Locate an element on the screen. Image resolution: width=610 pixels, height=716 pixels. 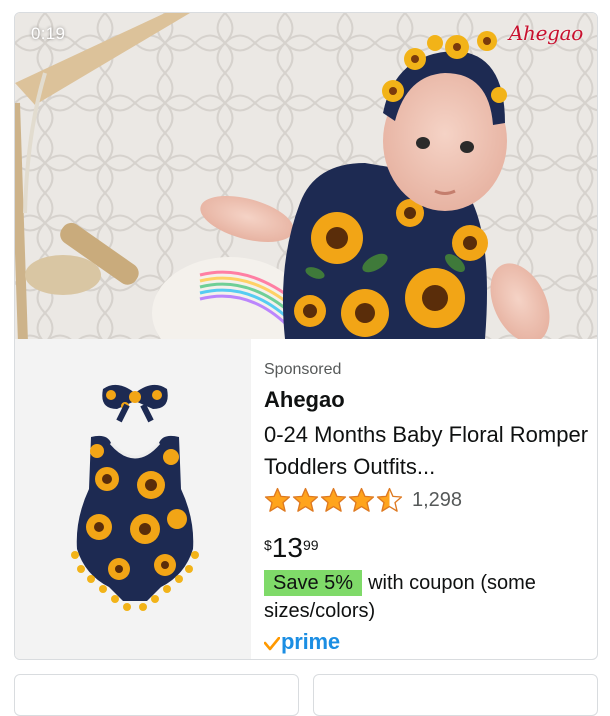
price-fraction: 99 is located at coordinates (310, 545).